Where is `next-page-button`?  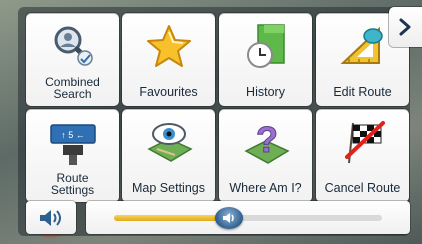 next-page-button is located at coordinates (405, 27).